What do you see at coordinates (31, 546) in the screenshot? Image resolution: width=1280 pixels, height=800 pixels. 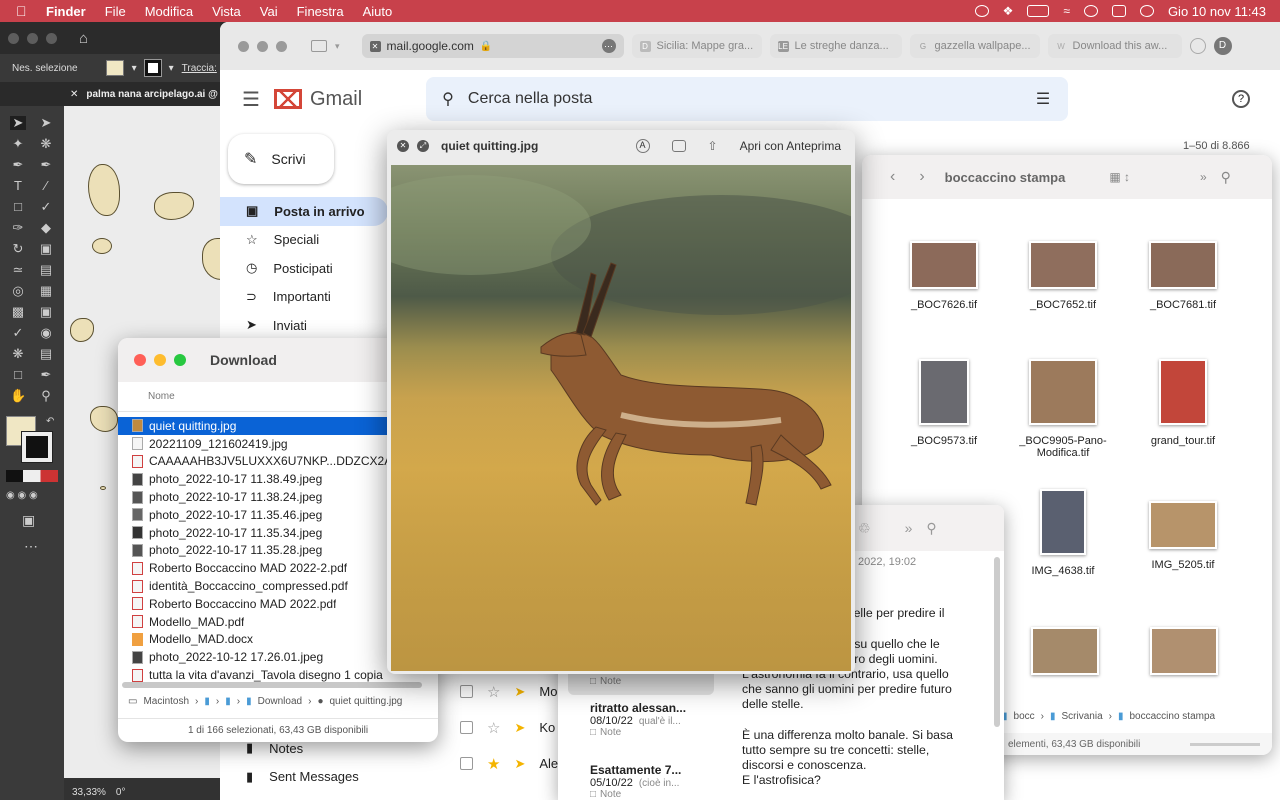 I see `more-tools-icon: ⋯` at bounding box center [31, 546].